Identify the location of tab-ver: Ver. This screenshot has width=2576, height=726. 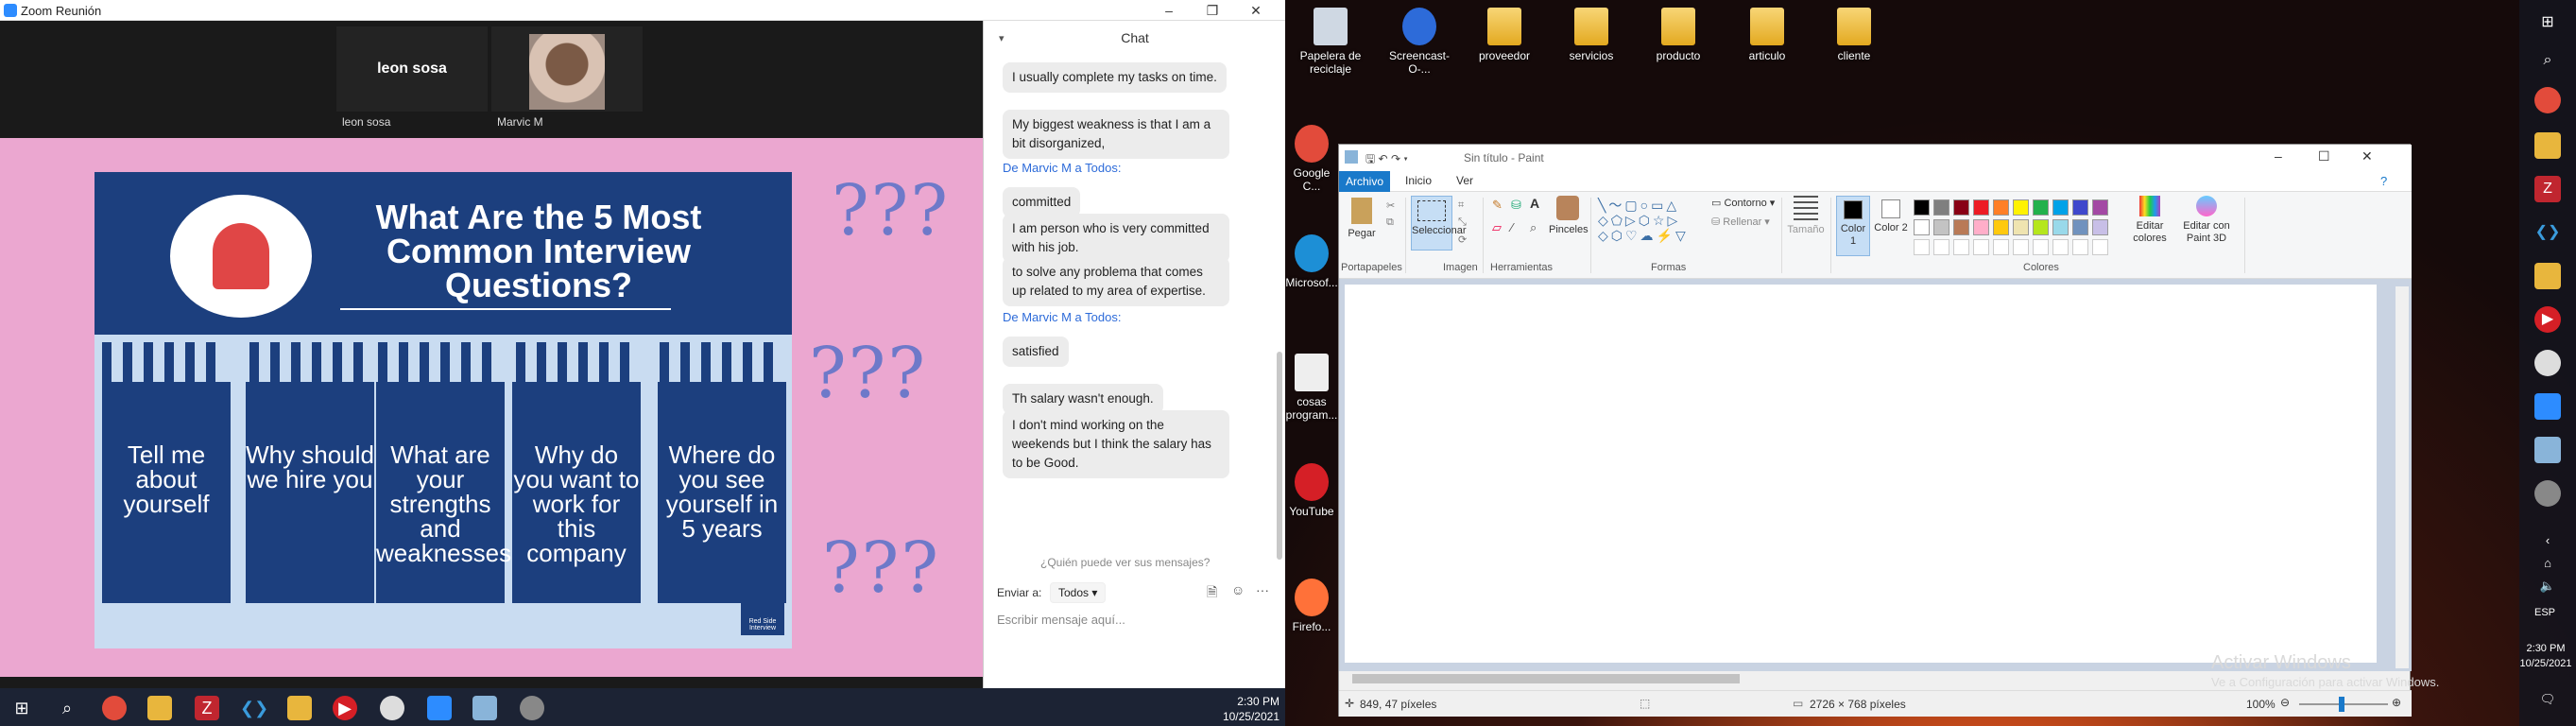
(1464, 180).